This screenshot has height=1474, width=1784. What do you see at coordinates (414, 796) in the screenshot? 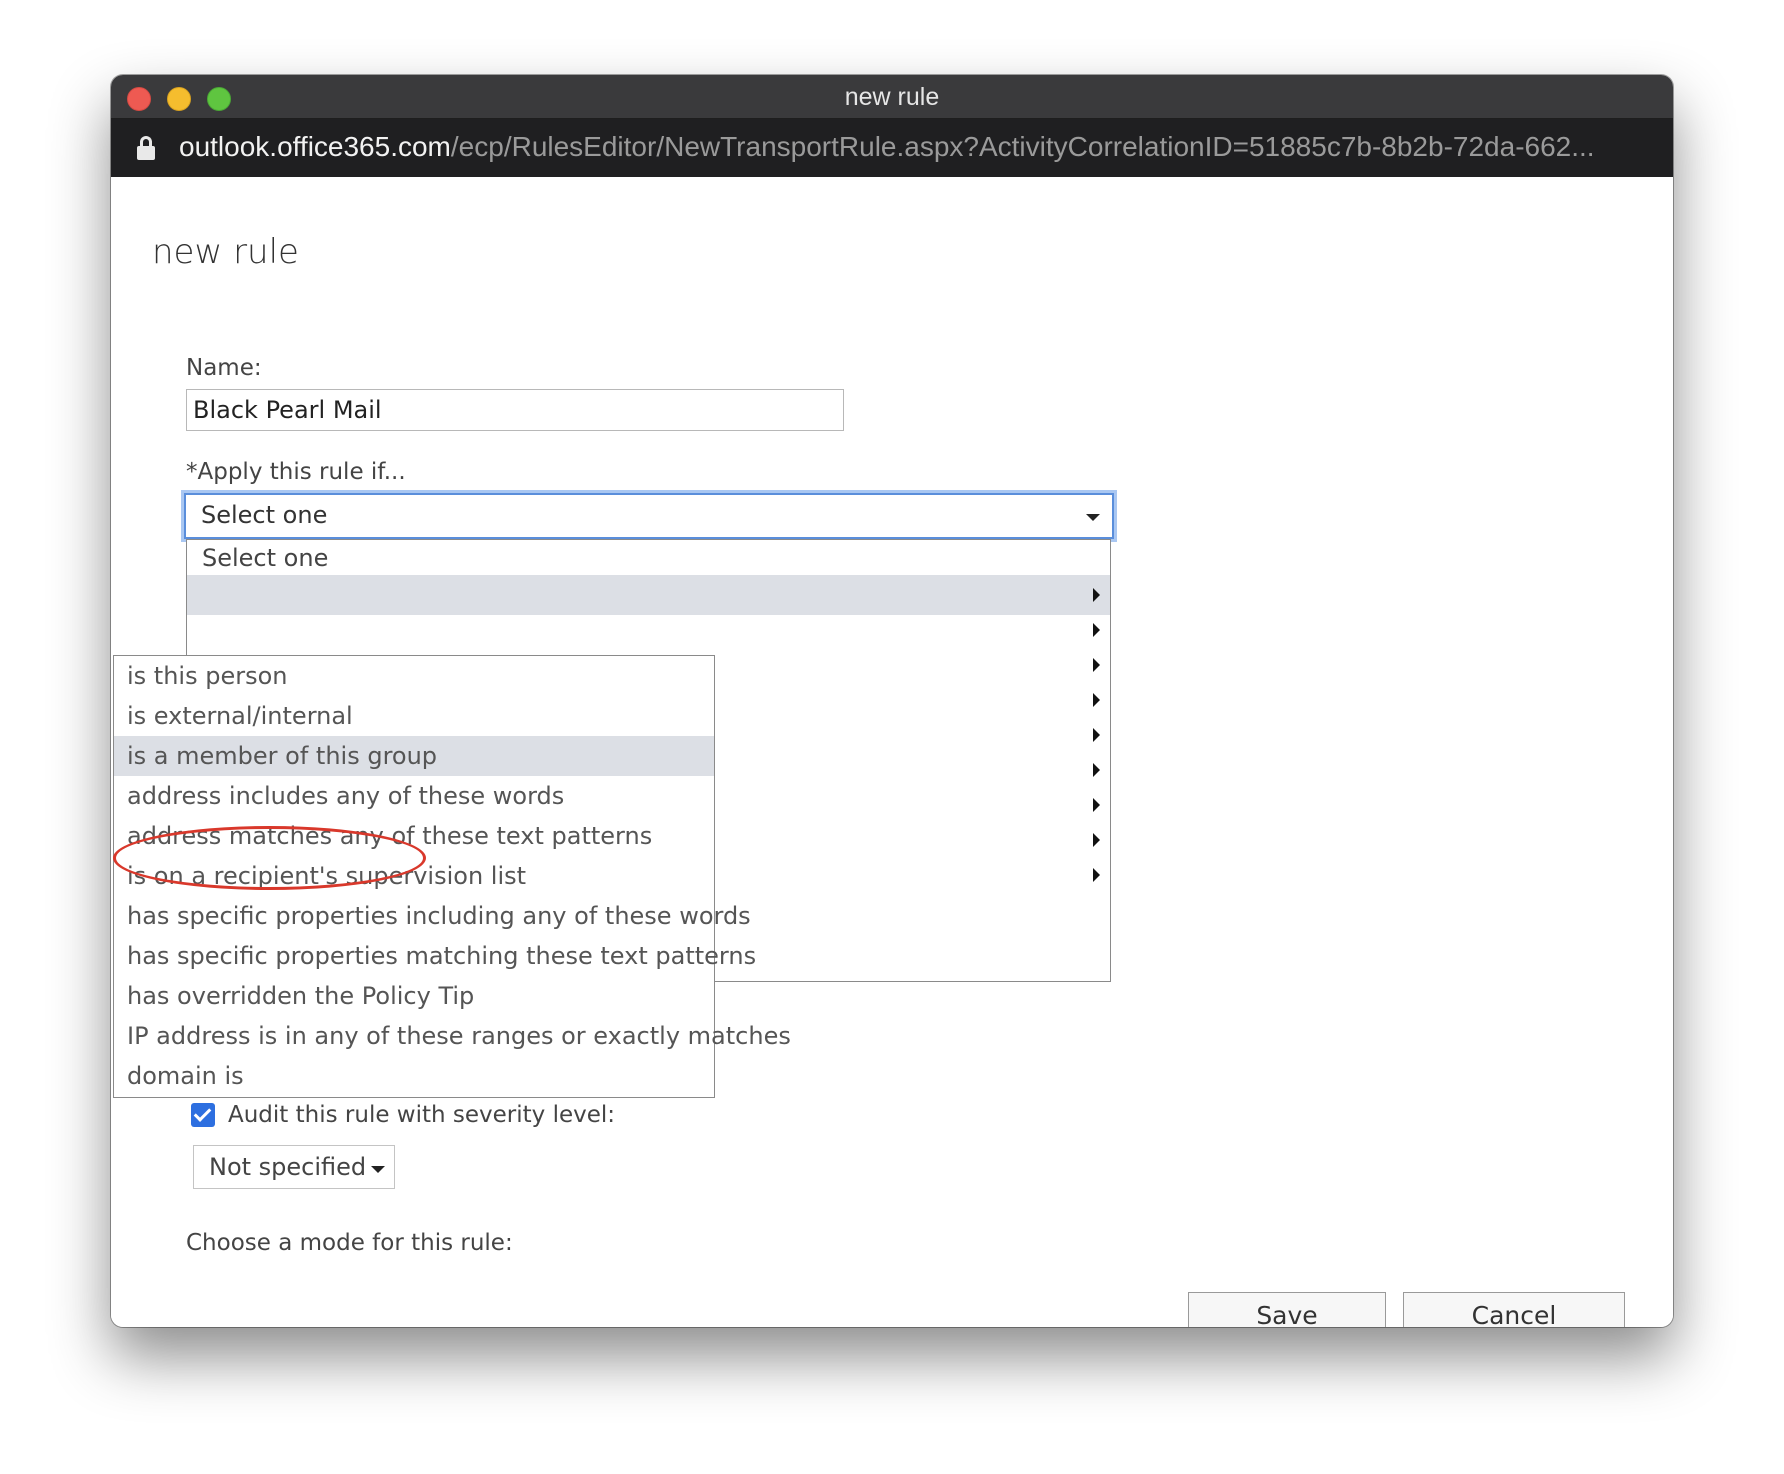
I see `submenu-item: address includes any of these words` at bounding box center [414, 796].